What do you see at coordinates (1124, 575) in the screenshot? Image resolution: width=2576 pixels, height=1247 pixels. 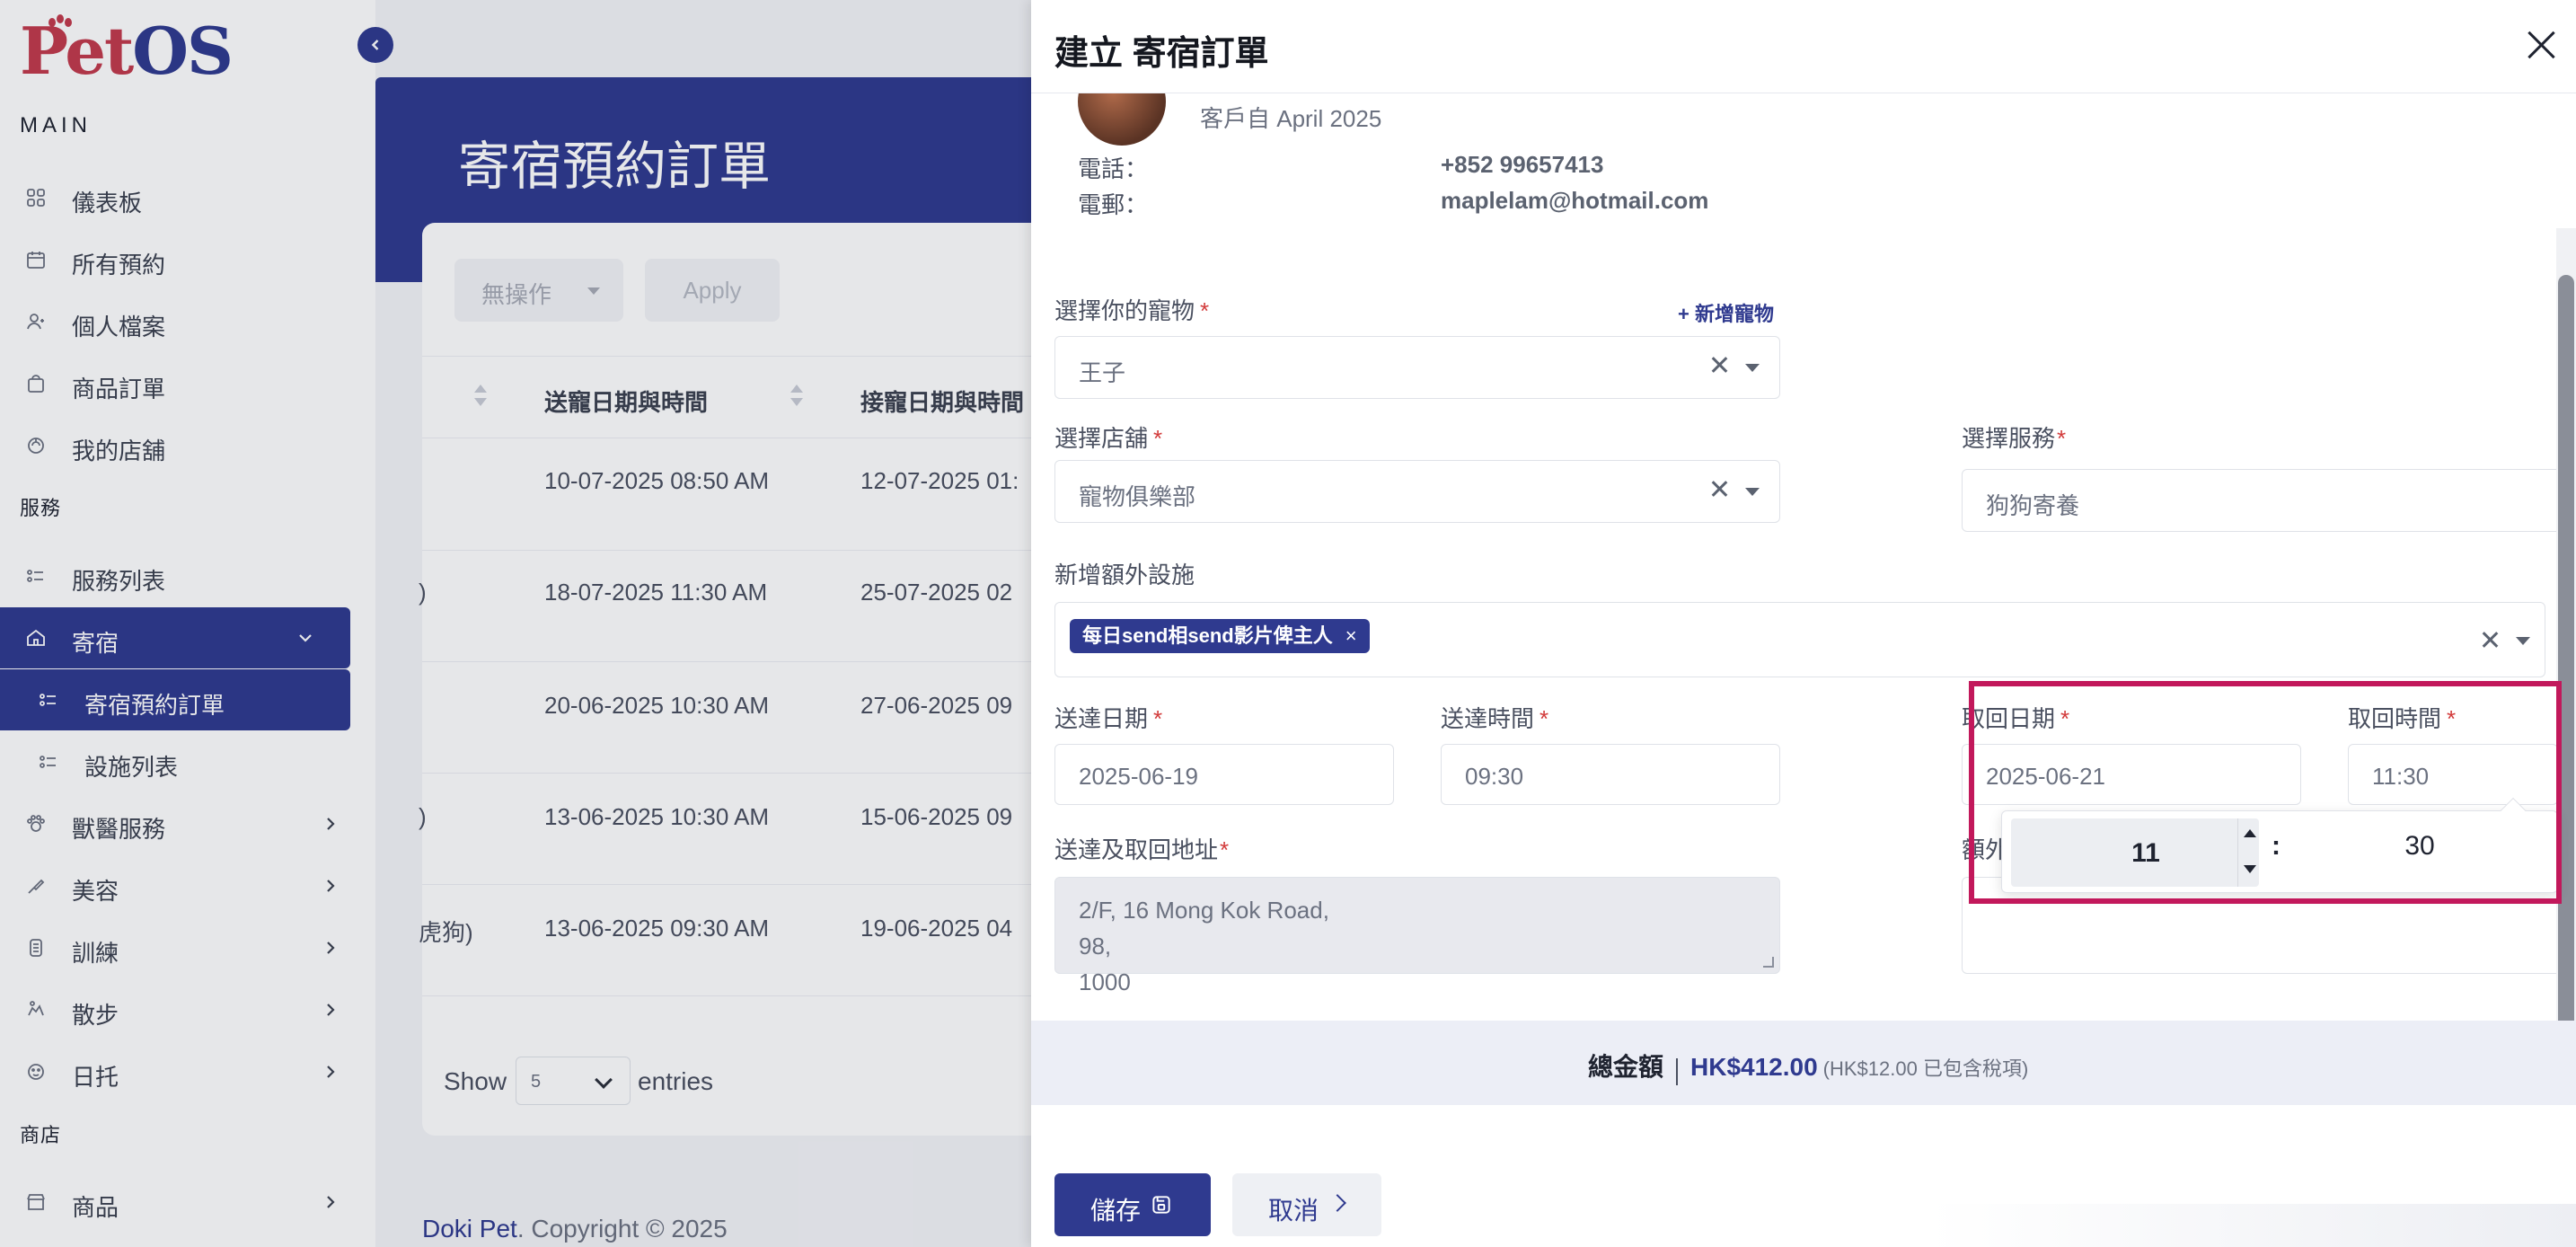 I see `facilities-label: 新增額外設施` at bounding box center [1124, 575].